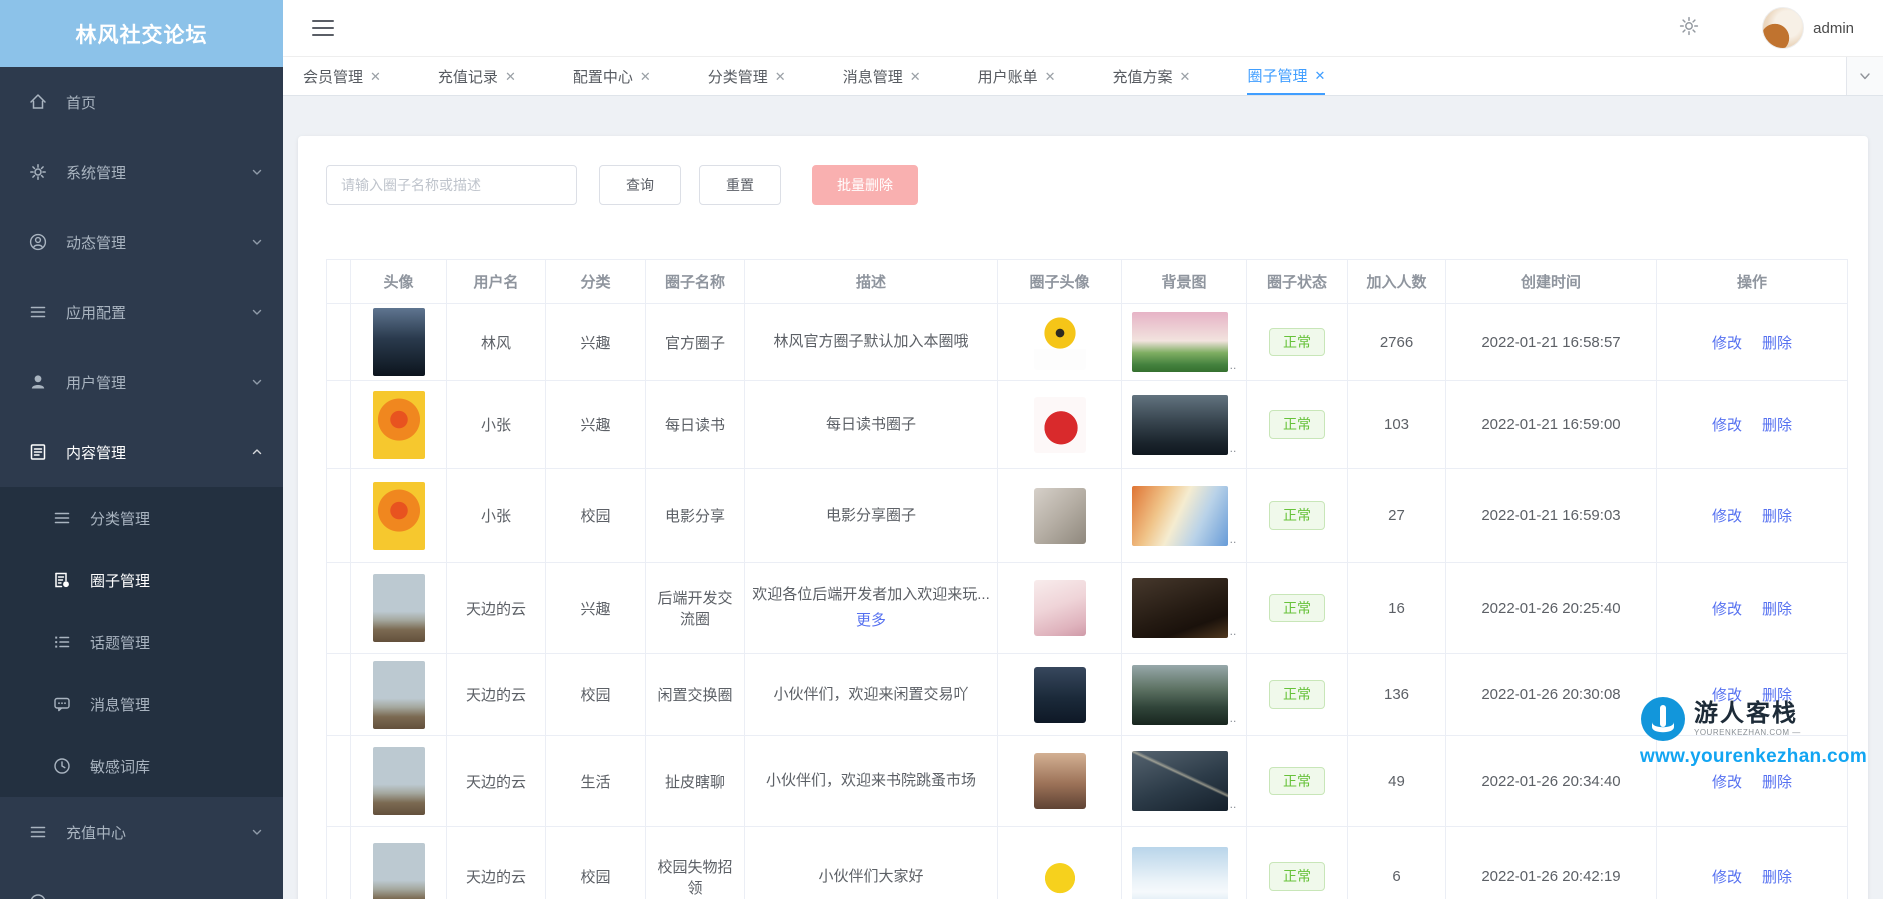 The height and width of the screenshot is (899, 1883). What do you see at coordinates (477, 76) in the screenshot?
I see `tab-recharge-records: 充值记录 ✕` at bounding box center [477, 76].